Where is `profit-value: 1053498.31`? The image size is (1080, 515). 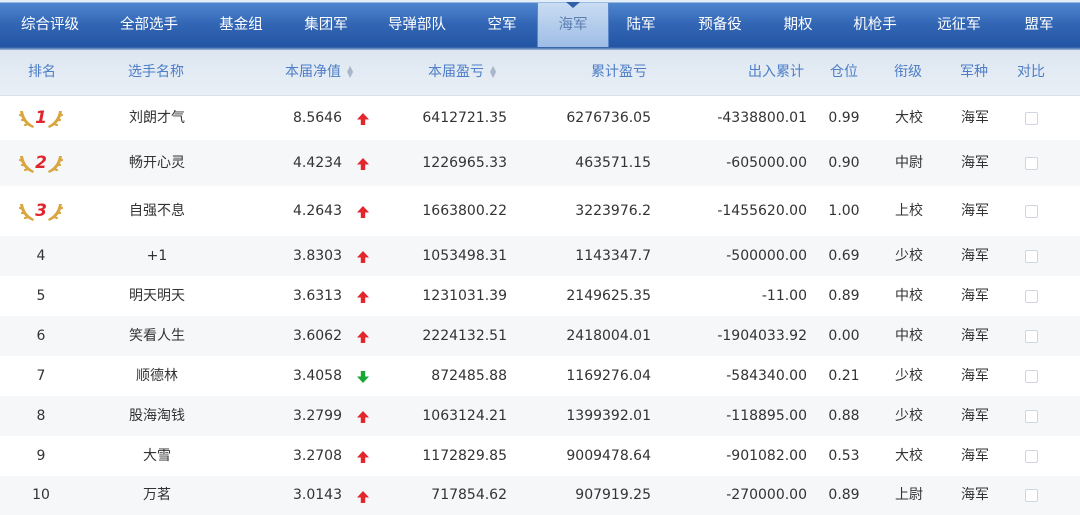
profit-value: 1053498.31 is located at coordinates (464, 256).